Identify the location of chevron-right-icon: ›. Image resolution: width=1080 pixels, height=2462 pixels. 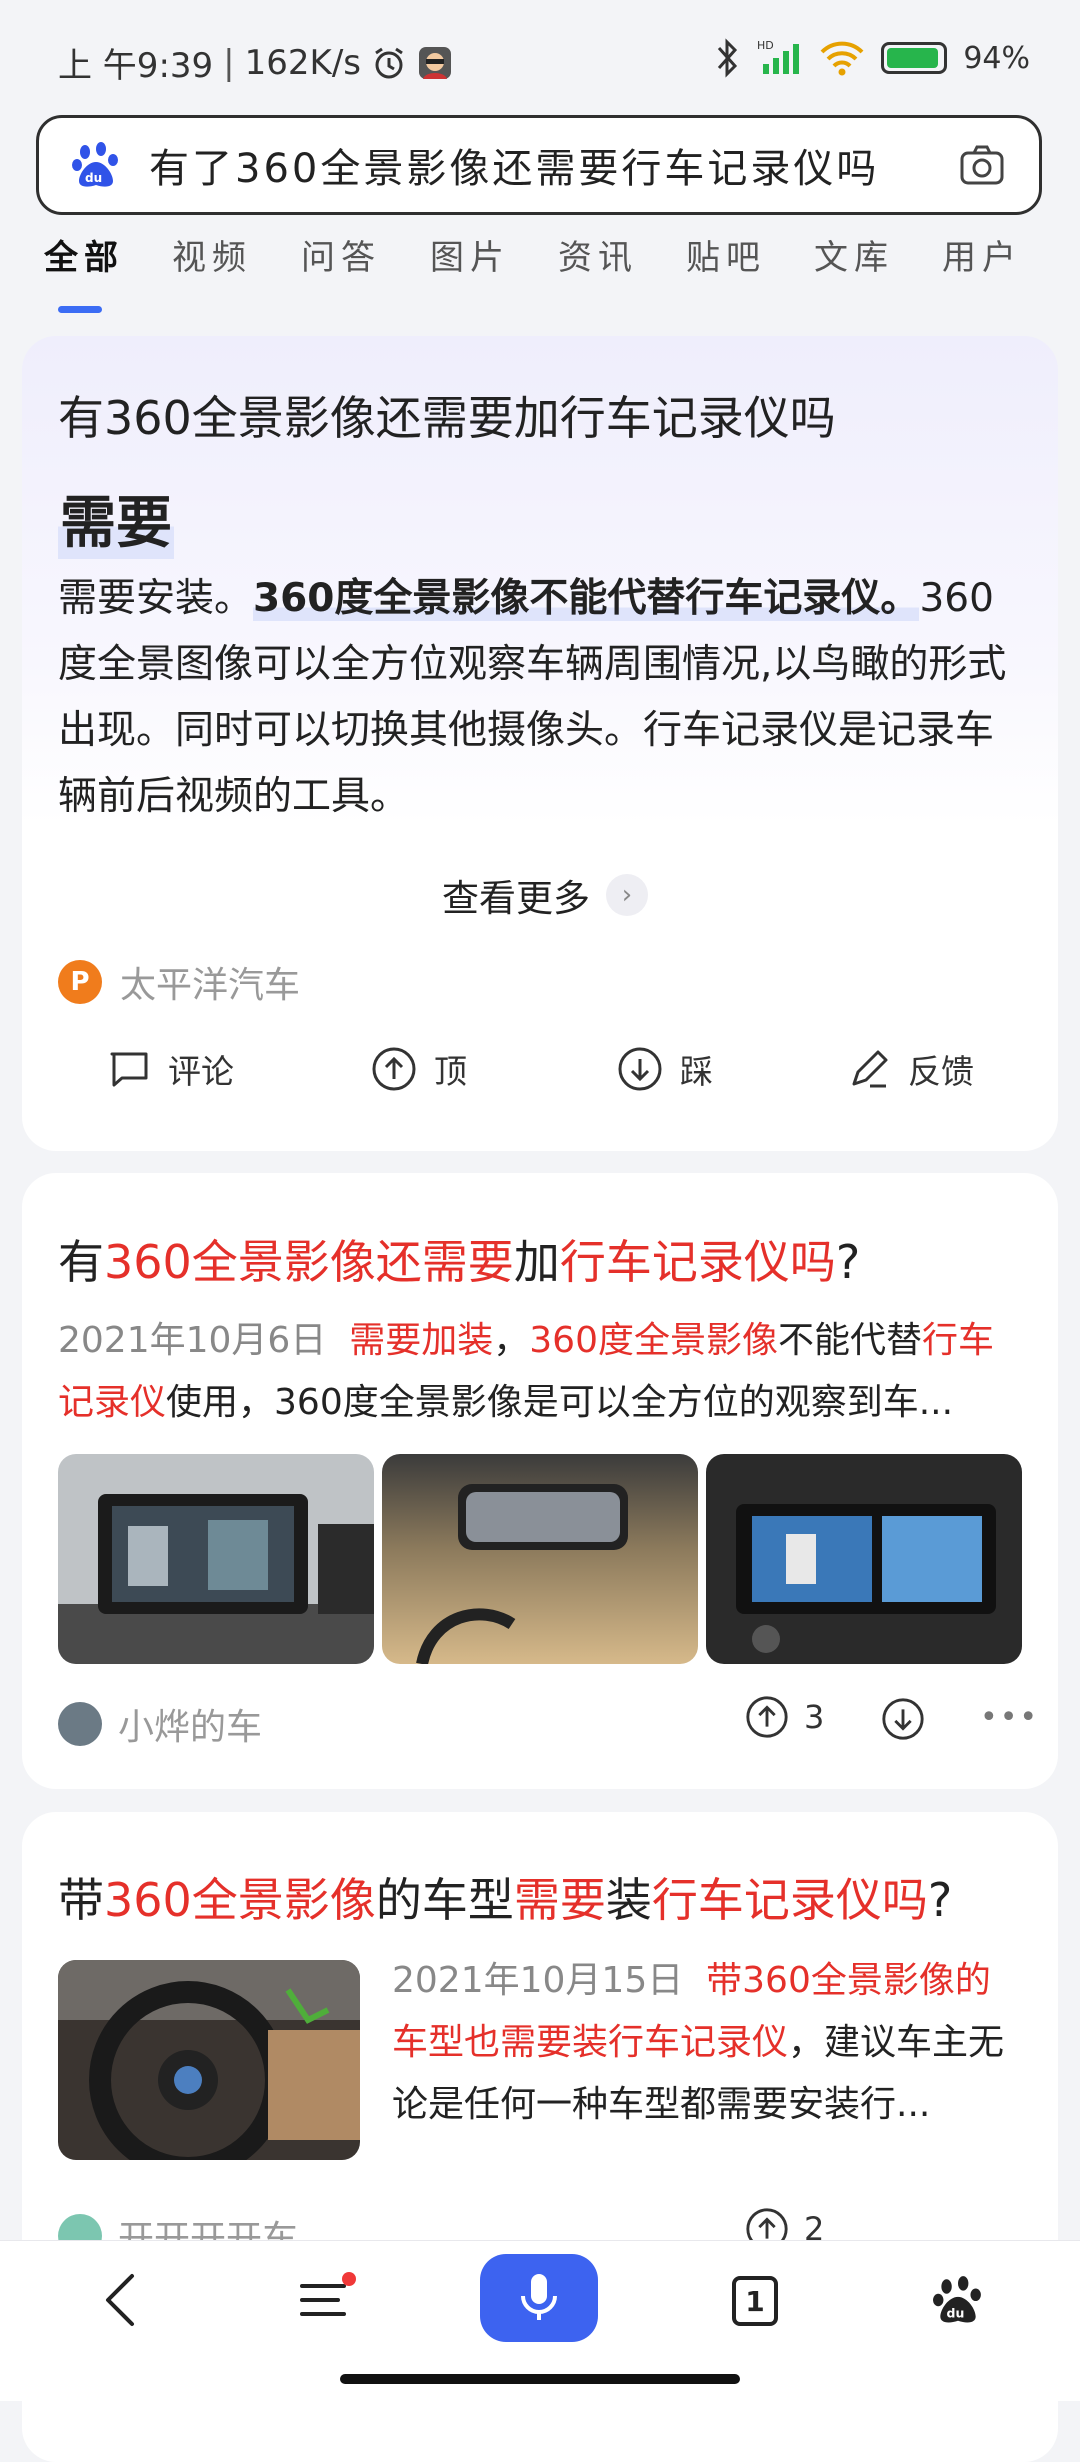
(627, 895).